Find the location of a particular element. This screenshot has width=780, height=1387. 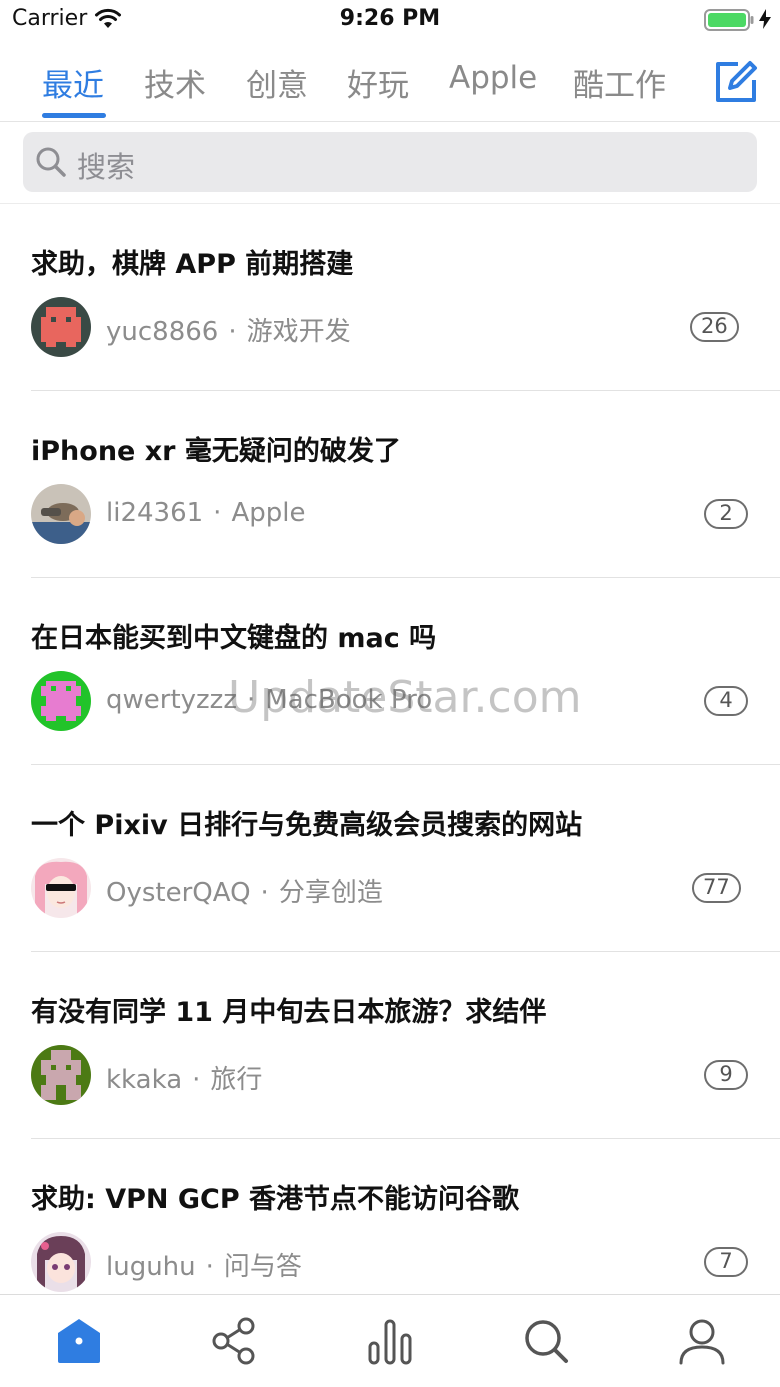

nodes-icon is located at coordinates (234, 1341).